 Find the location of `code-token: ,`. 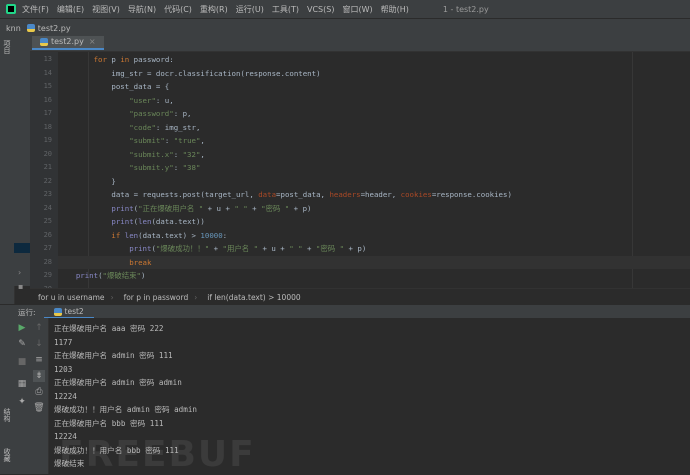

code-token: , is located at coordinates (202, 140).